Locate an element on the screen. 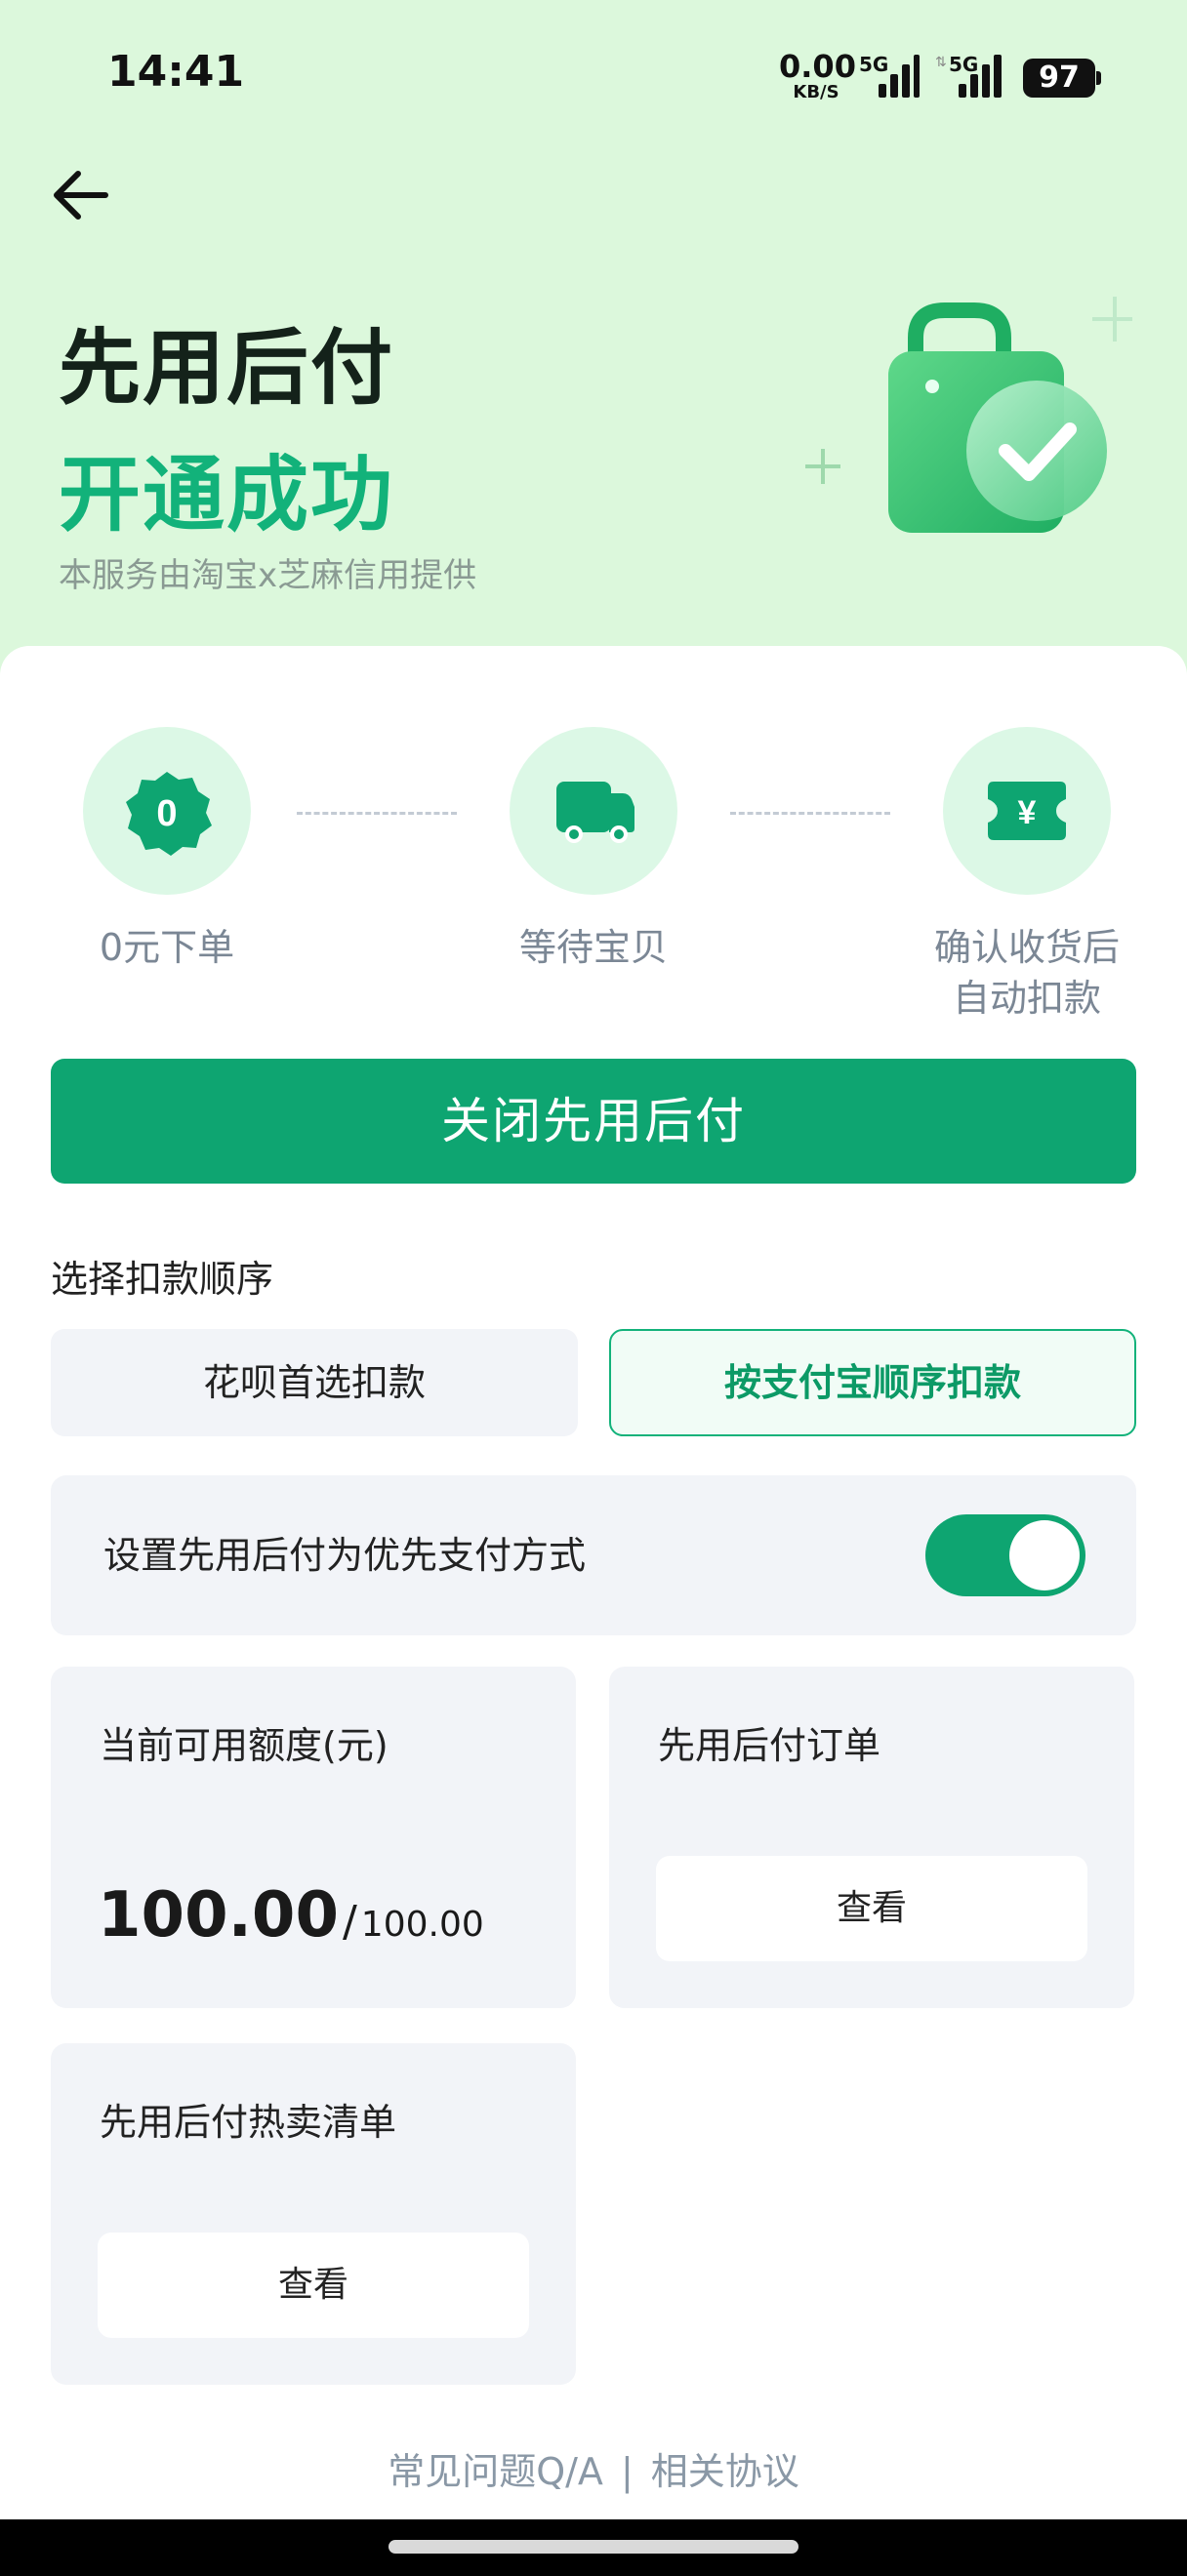 This screenshot has width=1187, height=2576. preferred-payment-toggle is located at coordinates (1005, 1555).